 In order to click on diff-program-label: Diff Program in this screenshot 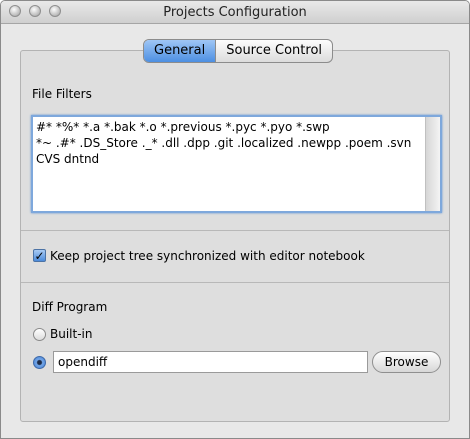, I will do `click(70, 307)`.